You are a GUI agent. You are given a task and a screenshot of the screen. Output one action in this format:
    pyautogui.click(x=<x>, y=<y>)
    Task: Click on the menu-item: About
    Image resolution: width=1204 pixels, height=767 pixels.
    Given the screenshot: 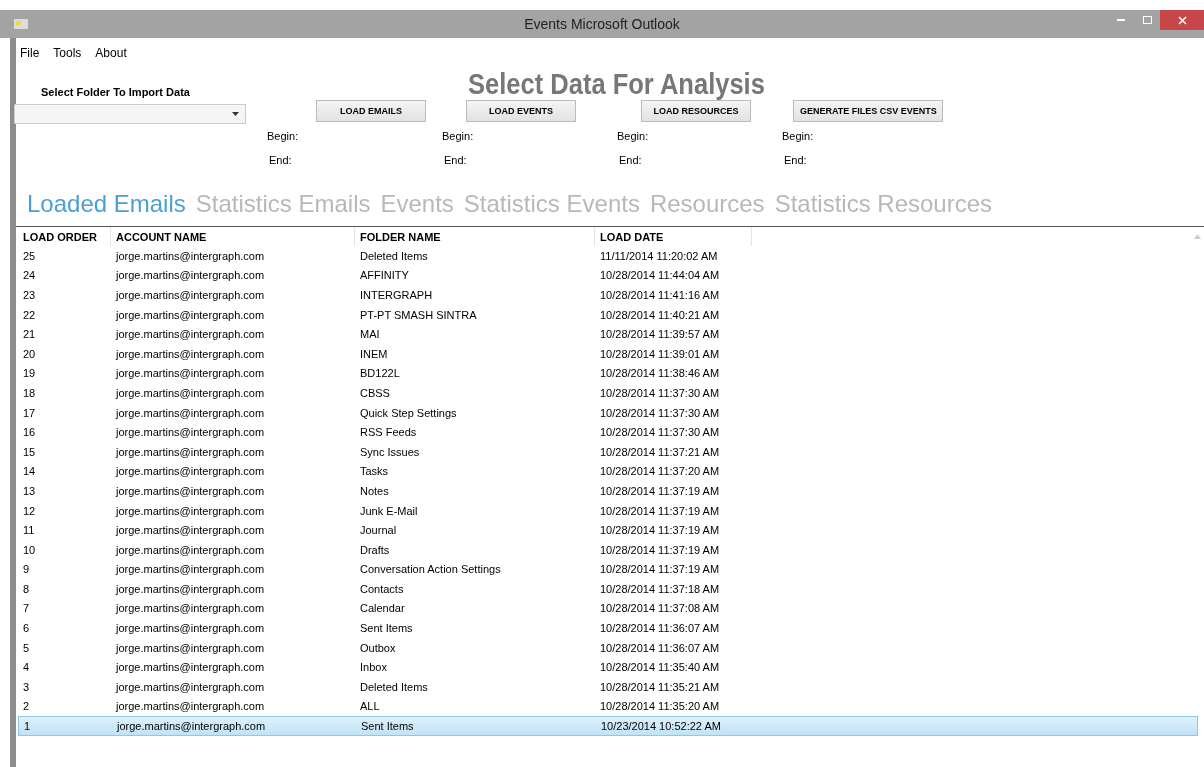 What is the action you would take?
    pyautogui.click(x=111, y=54)
    